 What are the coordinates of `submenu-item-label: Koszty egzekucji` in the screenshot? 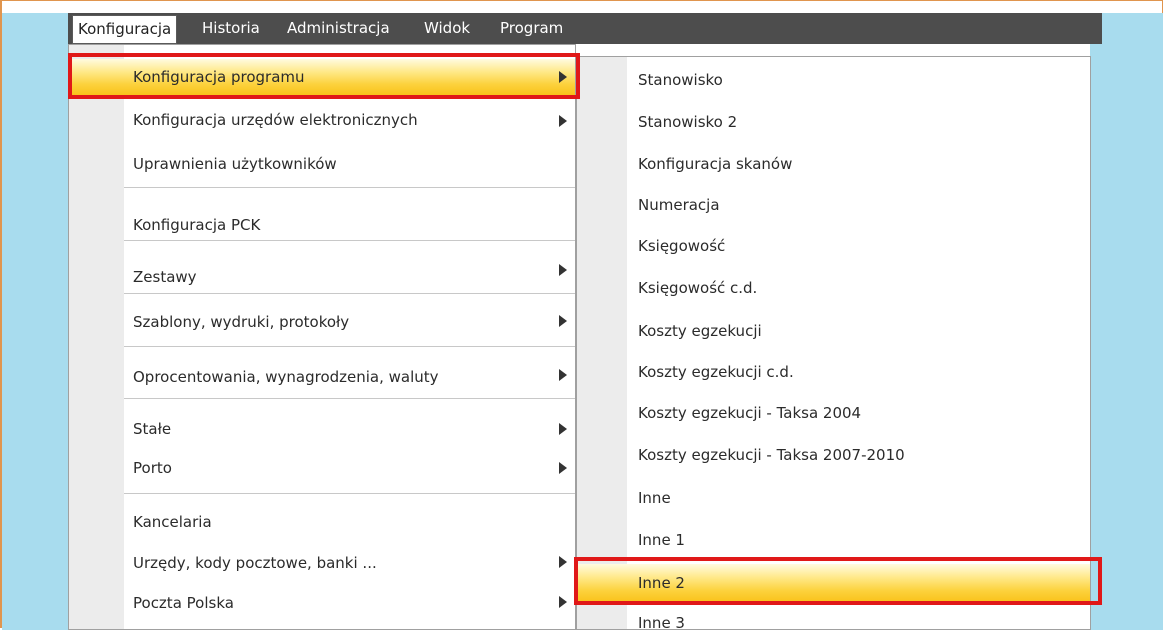 It's located at (700, 331).